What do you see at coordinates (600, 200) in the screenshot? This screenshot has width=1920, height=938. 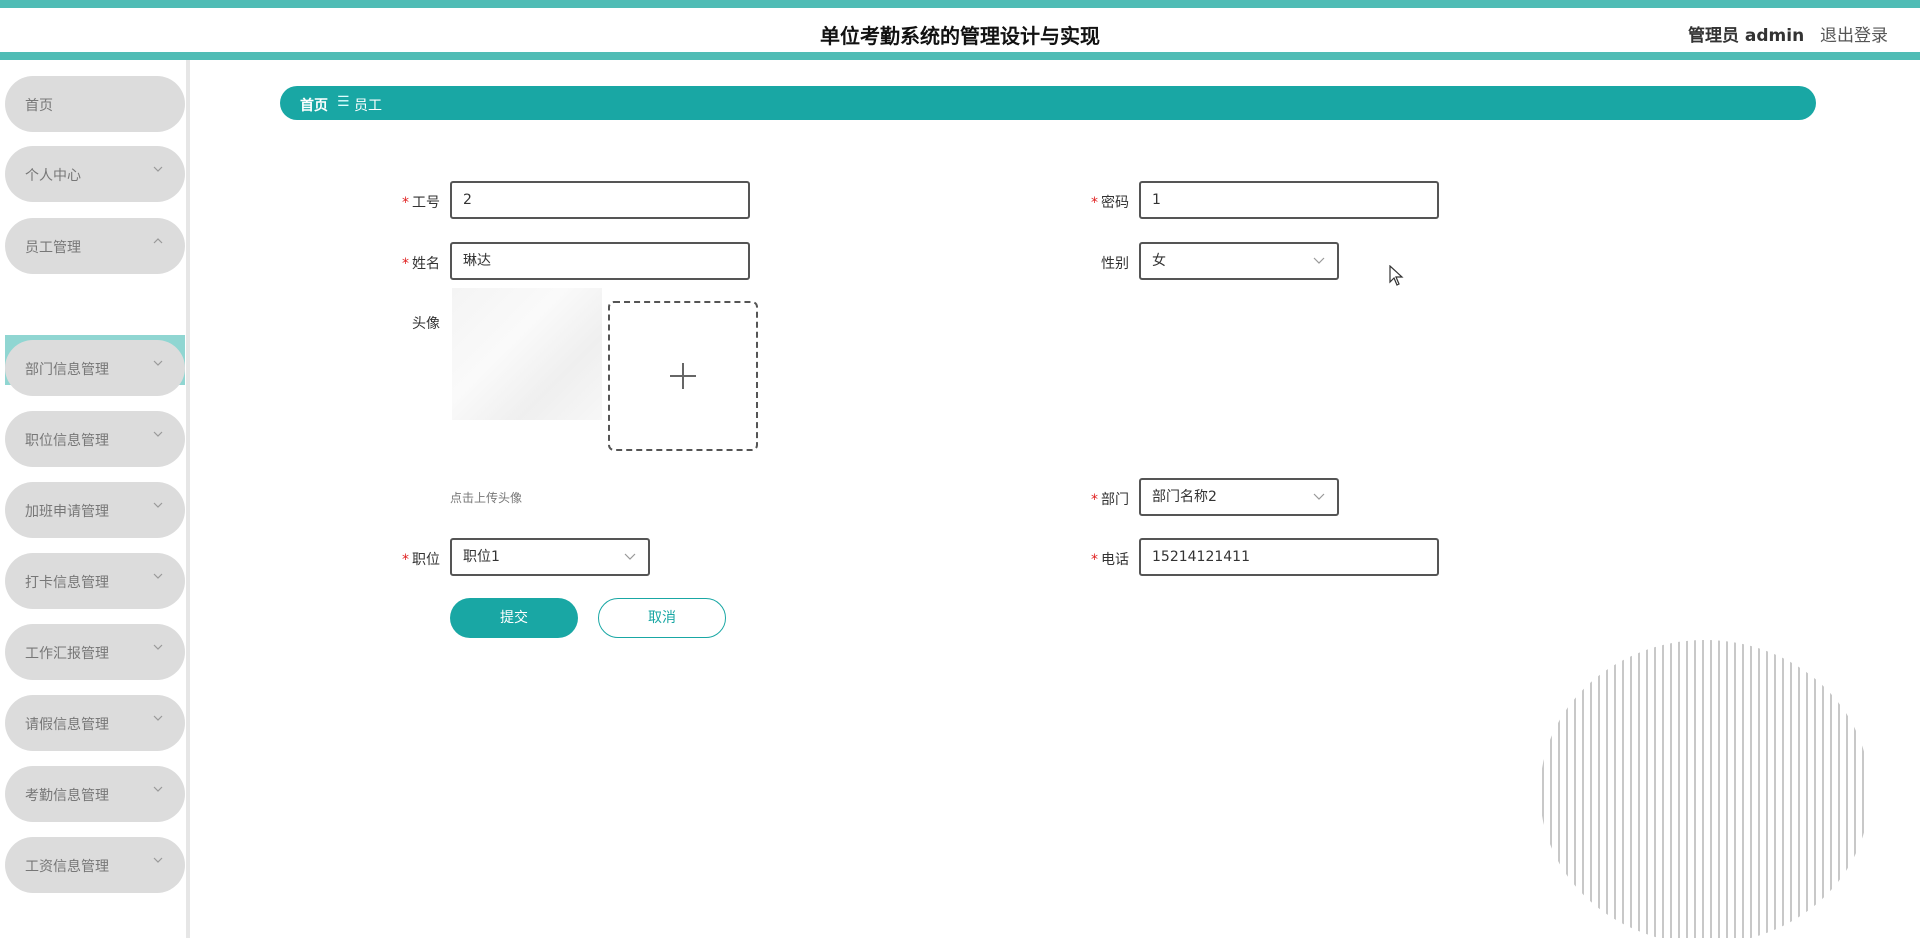 I see `employee-id-input: 2` at bounding box center [600, 200].